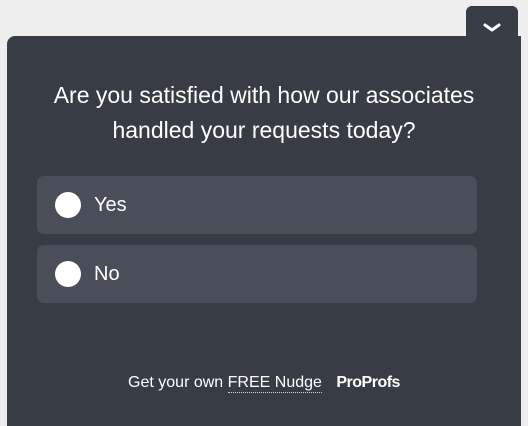 Image resolution: width=528 pixels, height=426 pixels. Describe the element at coordinates (492, 27) in the screenshot. I see `chevron-down-icon` at that location.